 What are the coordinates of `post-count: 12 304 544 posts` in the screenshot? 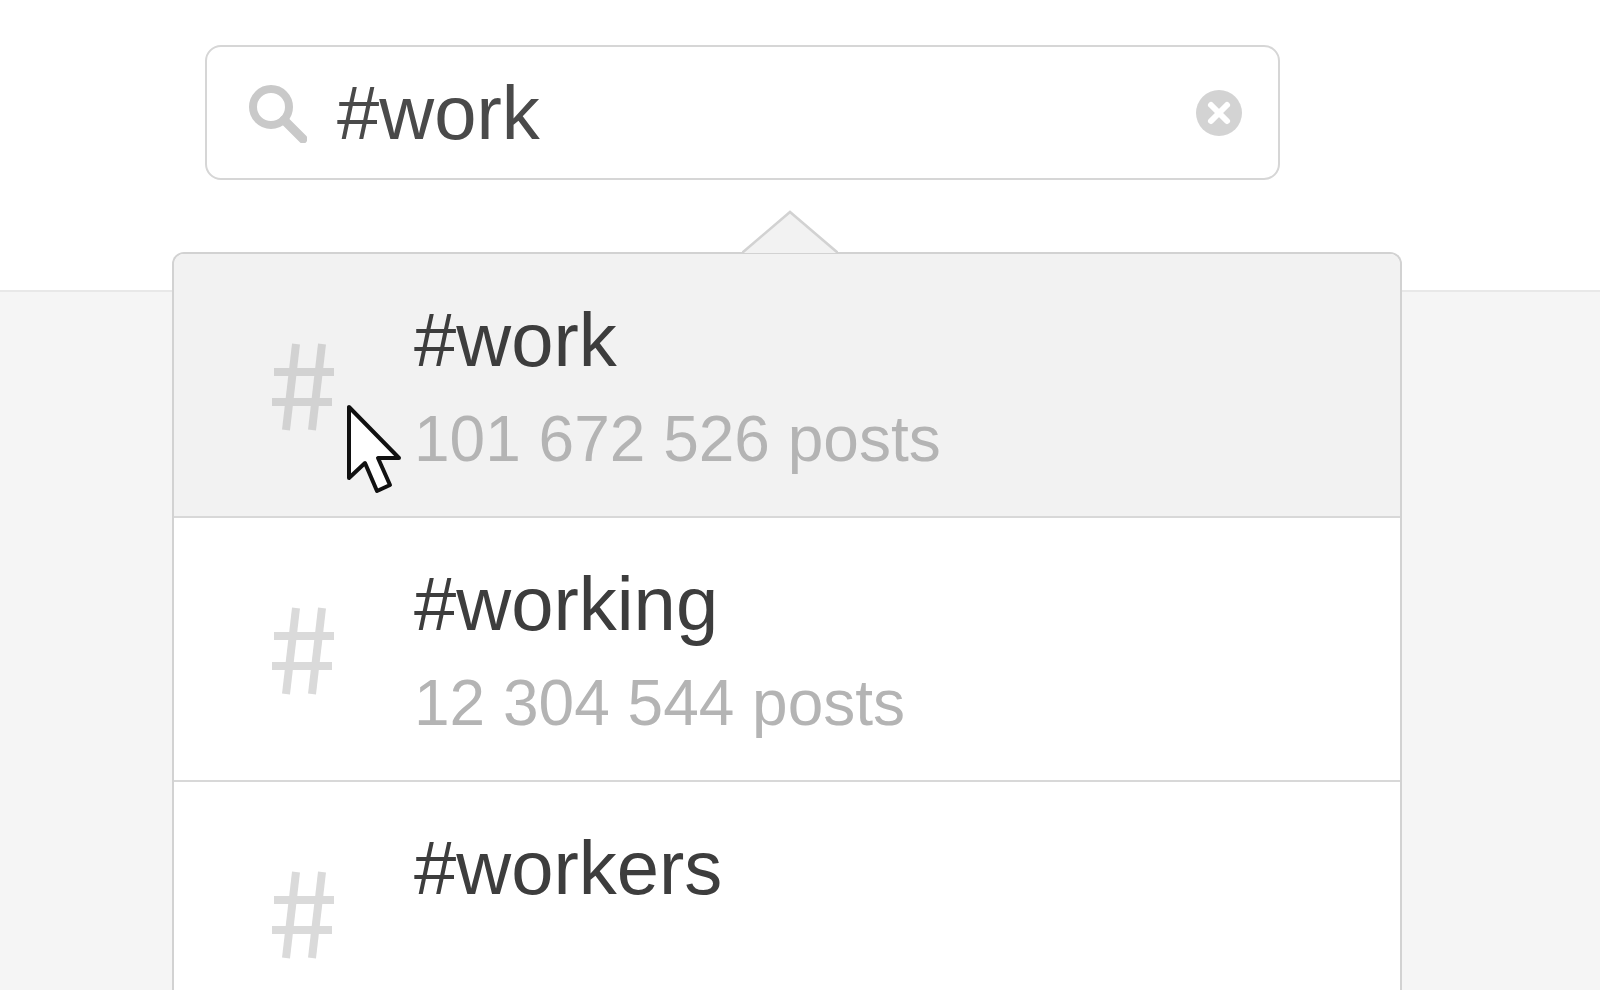 It's located at (660, 702).